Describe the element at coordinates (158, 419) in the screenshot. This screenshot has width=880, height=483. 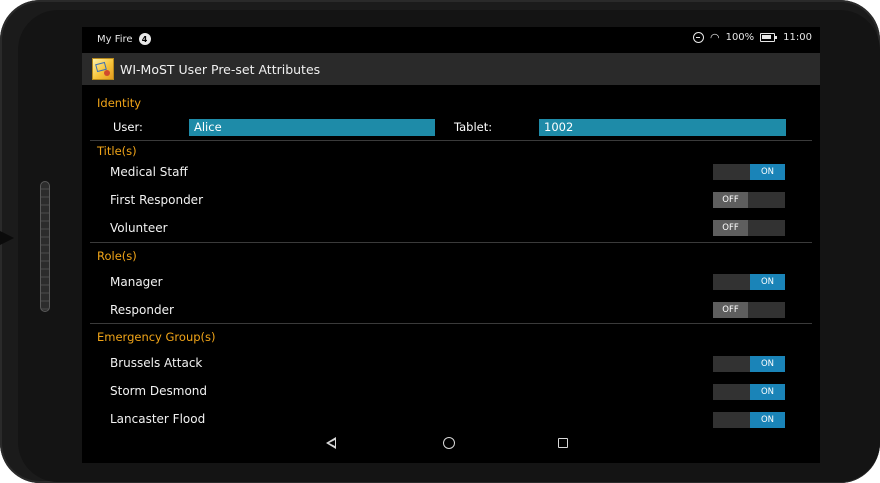
I see `group-lancaster-flood-label: Lancaster Flood` at that location.